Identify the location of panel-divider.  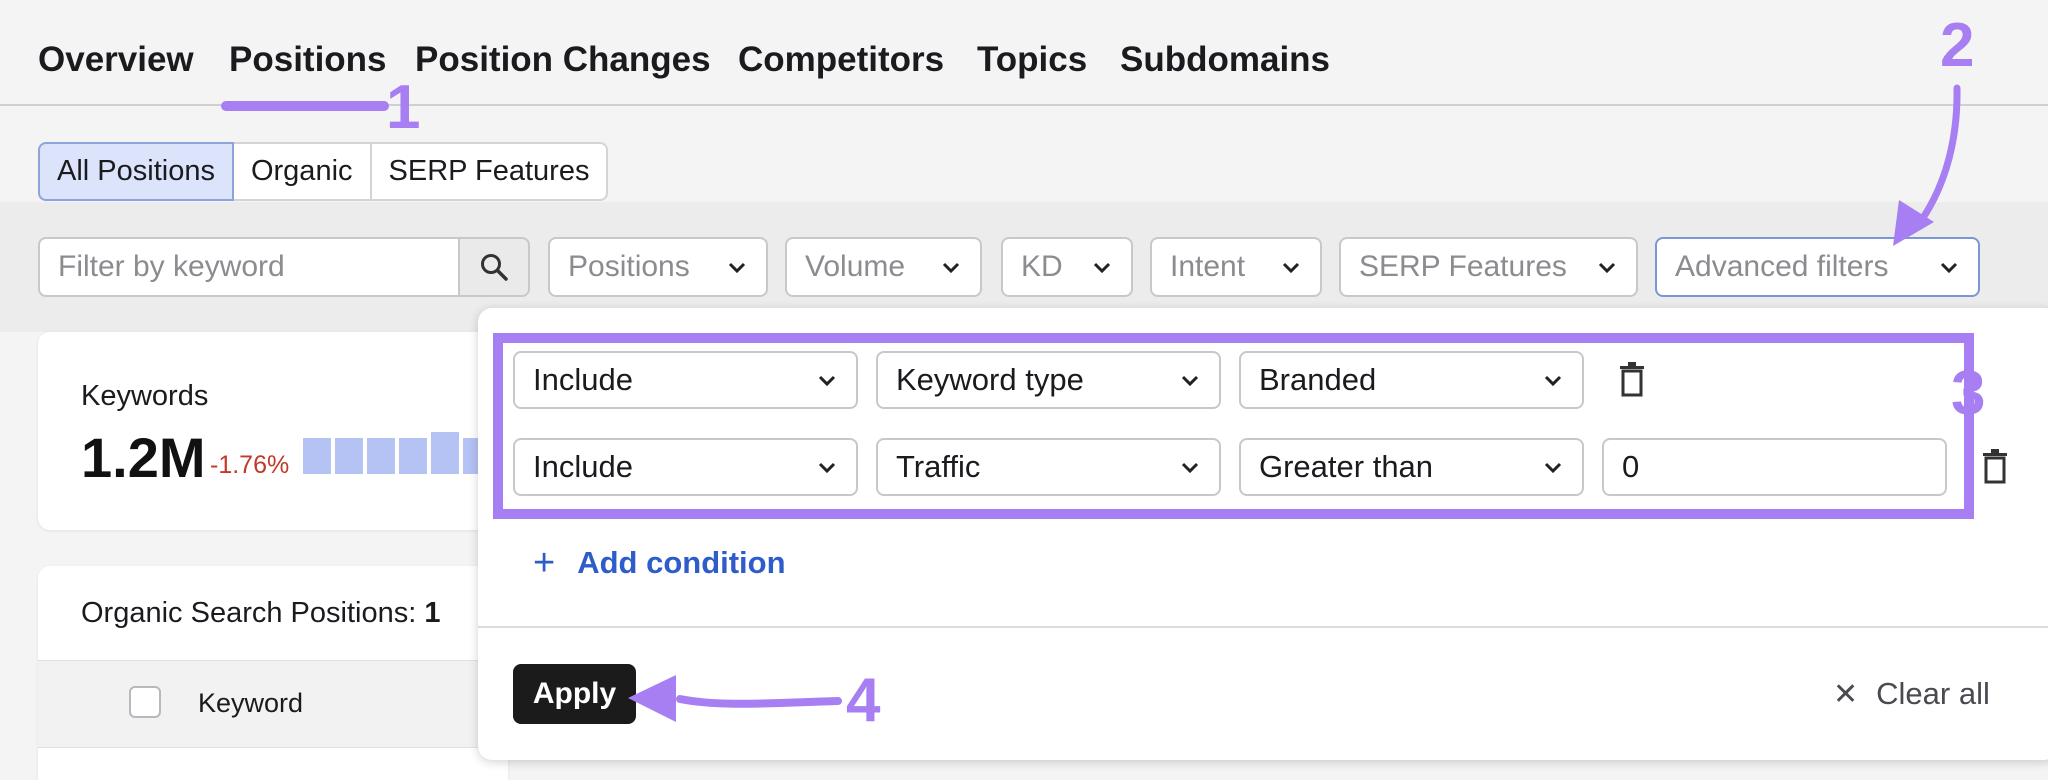
(1263, 627).